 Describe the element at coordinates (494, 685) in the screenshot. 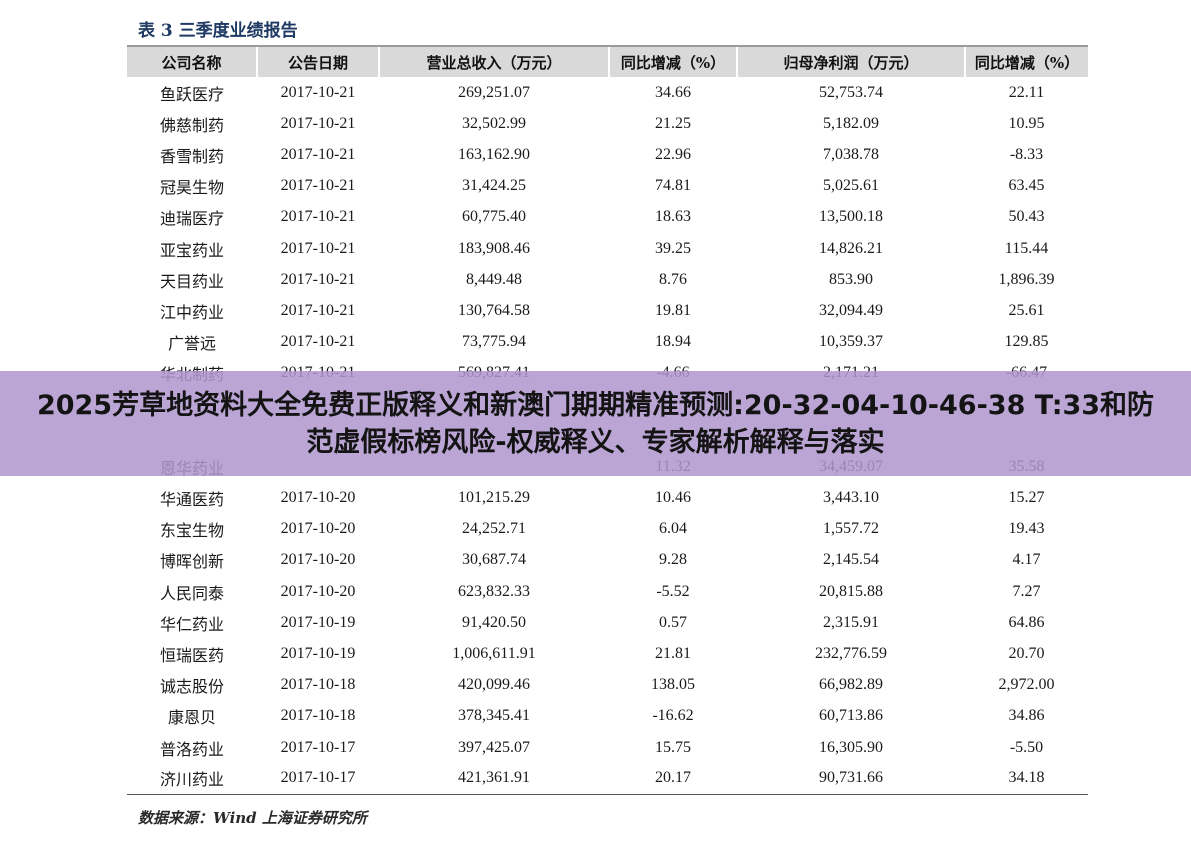

I see `cell-revenue: 420,099.46` at that location.